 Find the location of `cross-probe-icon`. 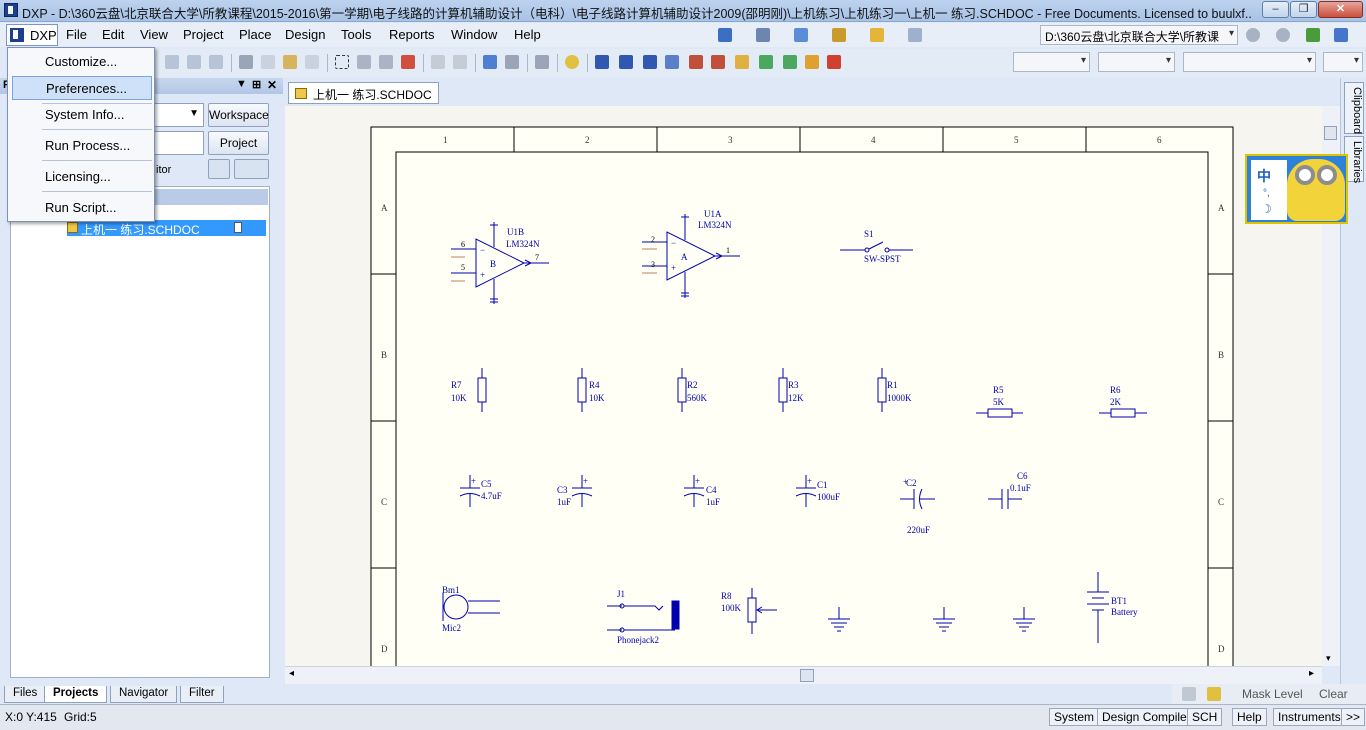

cross-probe-icon is located at coordinates (512, 62).